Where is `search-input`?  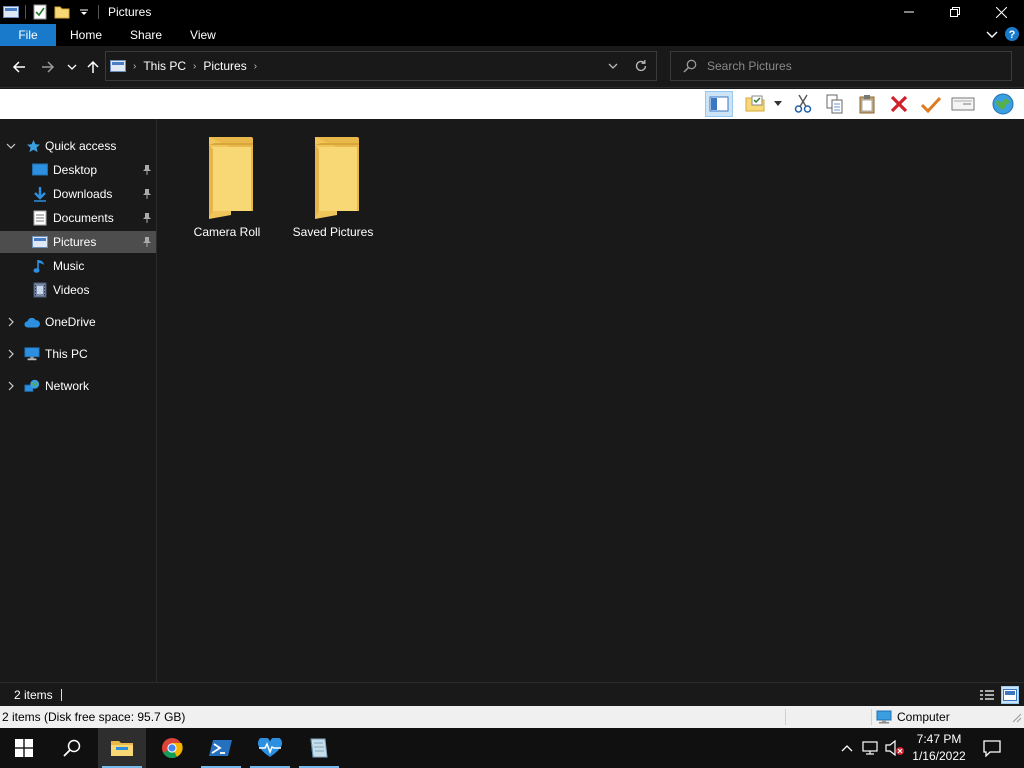
search-input is located at coordinates (852, 66).